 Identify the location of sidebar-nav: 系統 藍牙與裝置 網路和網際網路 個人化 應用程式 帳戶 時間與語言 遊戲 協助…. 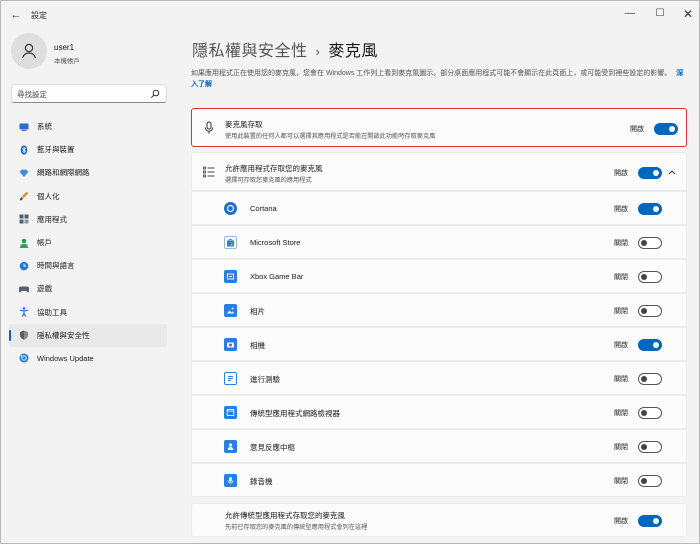
(88, 242).